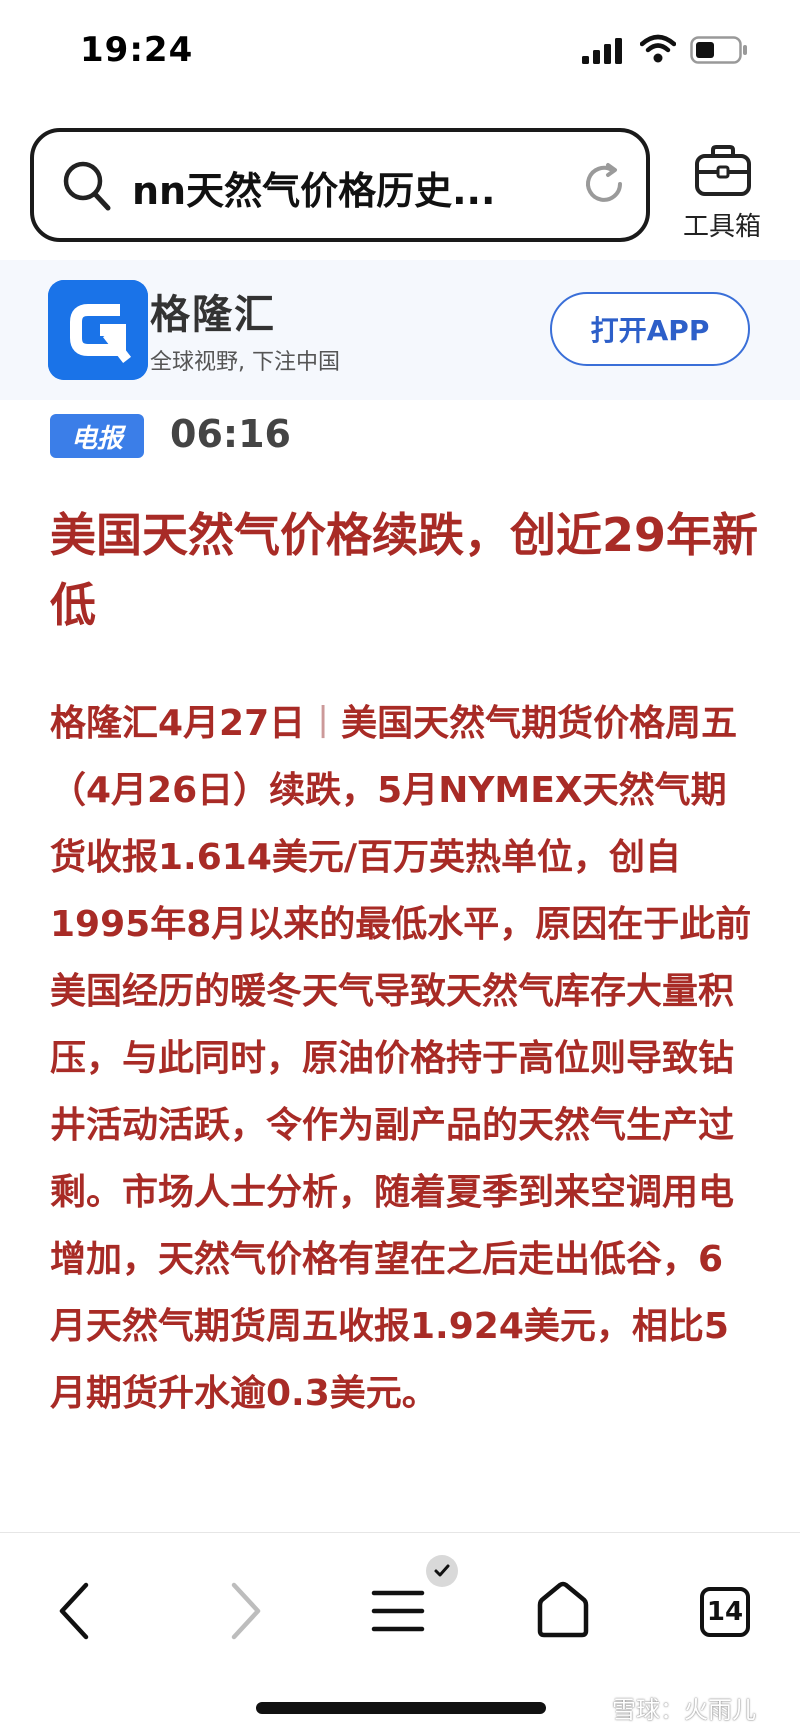 This screenshot has height=1733, width=800. I want to click on gelonghui-logo-icon, so click(98, 330).